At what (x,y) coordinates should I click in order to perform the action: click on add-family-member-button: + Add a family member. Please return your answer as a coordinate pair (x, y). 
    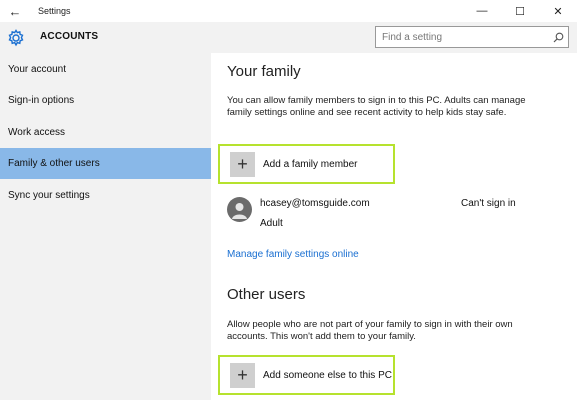
    Looking at the image, I should click on (306, 164).